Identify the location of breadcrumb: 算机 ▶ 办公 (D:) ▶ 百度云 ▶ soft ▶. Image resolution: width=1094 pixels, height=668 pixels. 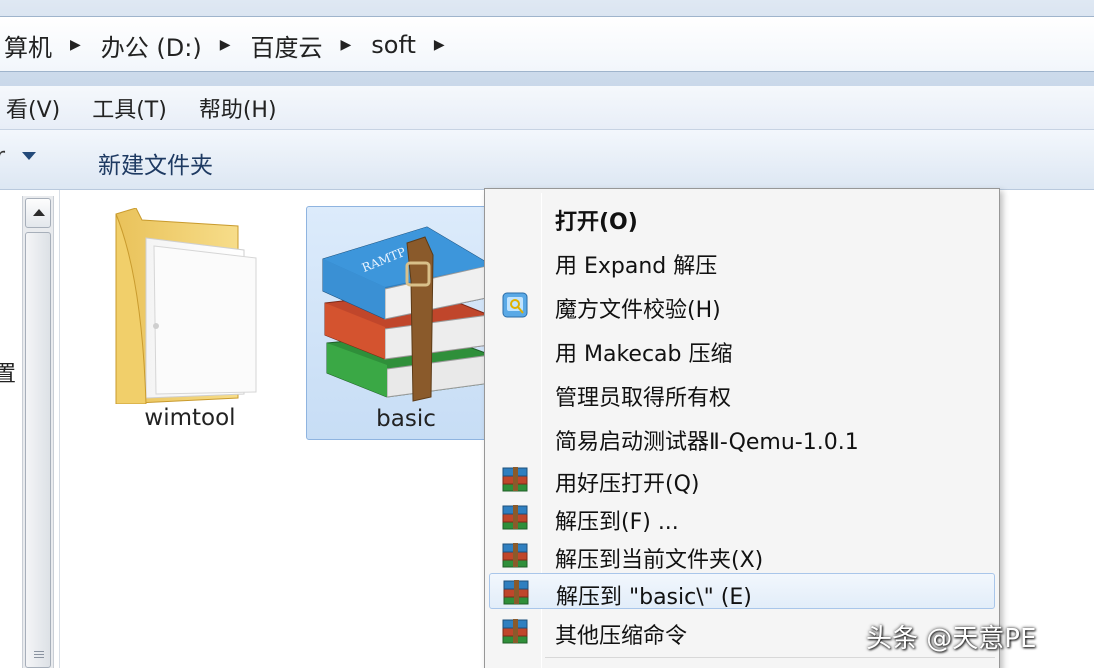
(230, 45).